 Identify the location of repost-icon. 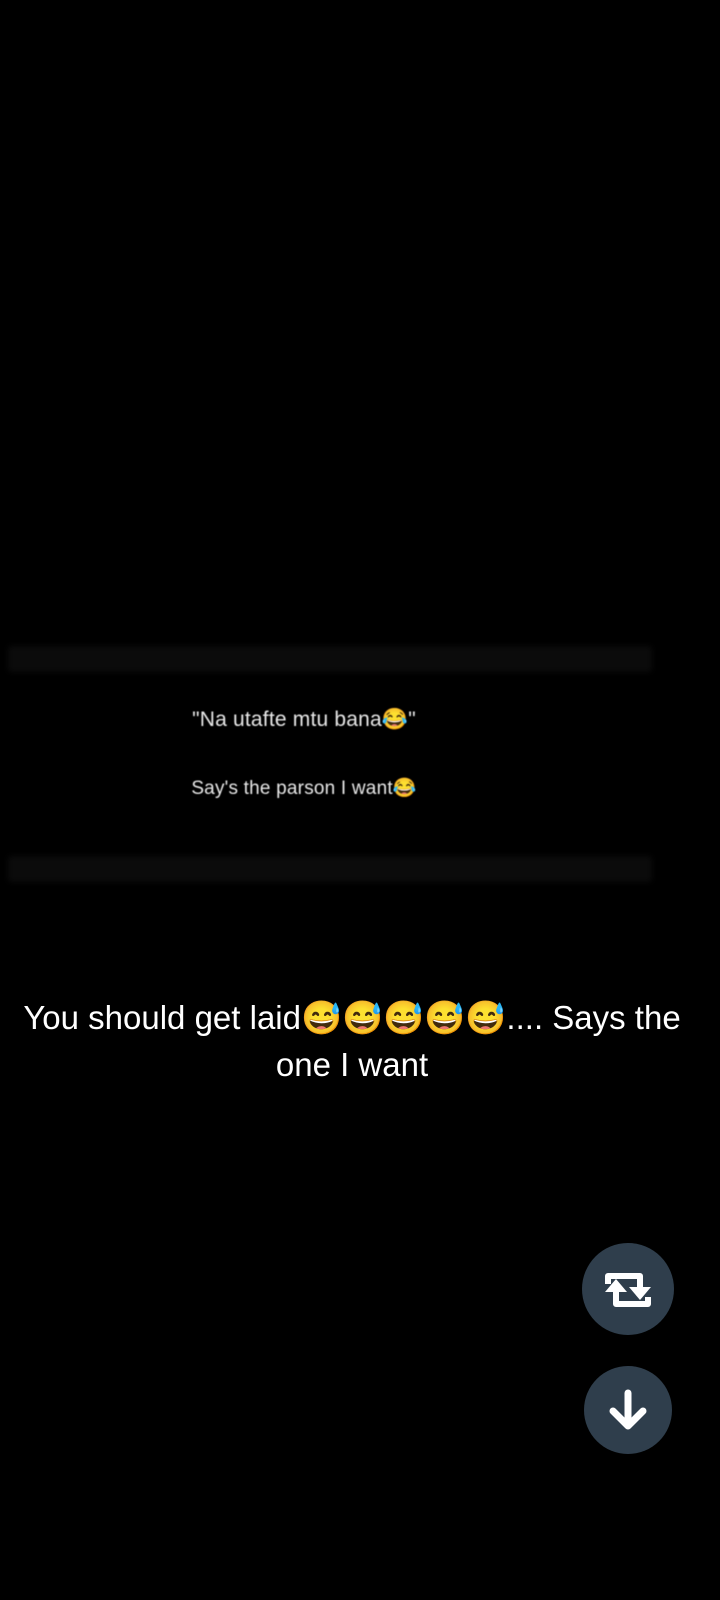
(628, 1289).